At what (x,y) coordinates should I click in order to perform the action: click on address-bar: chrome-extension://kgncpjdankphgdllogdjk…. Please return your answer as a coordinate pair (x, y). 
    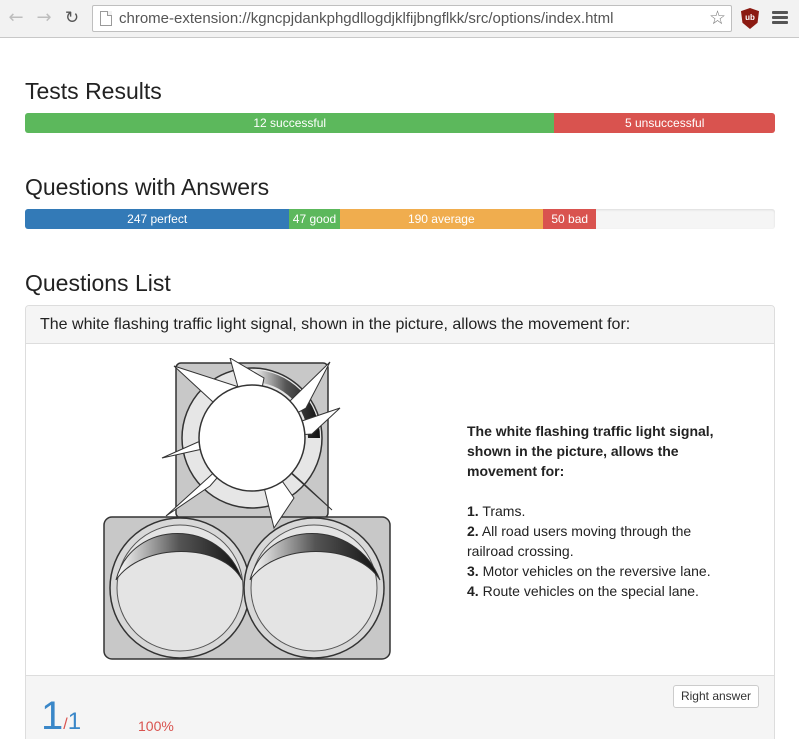
    Looking at the image, I should click on (412, 18).